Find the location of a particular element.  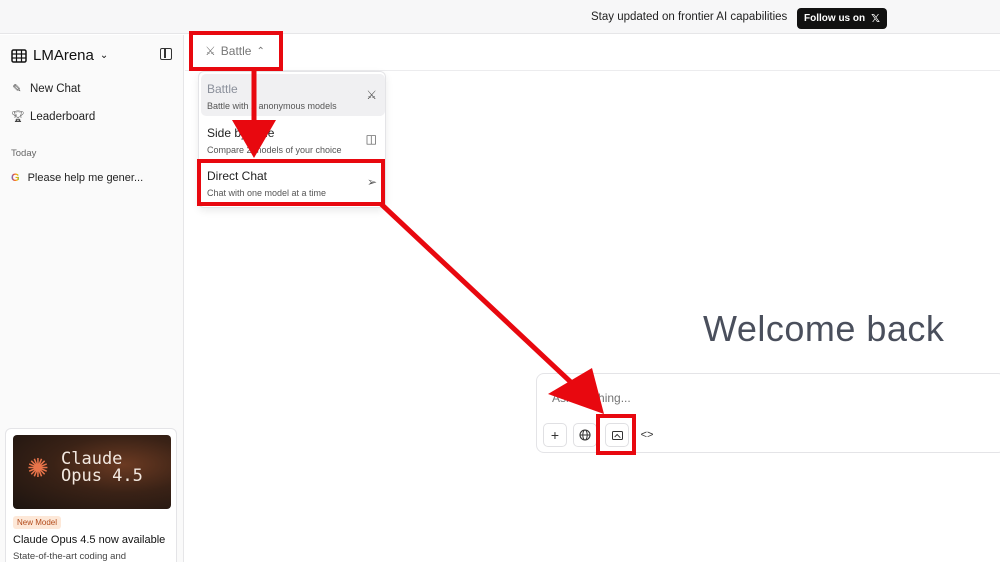

send-icon: ➢ is located at coordinates (371, 182).